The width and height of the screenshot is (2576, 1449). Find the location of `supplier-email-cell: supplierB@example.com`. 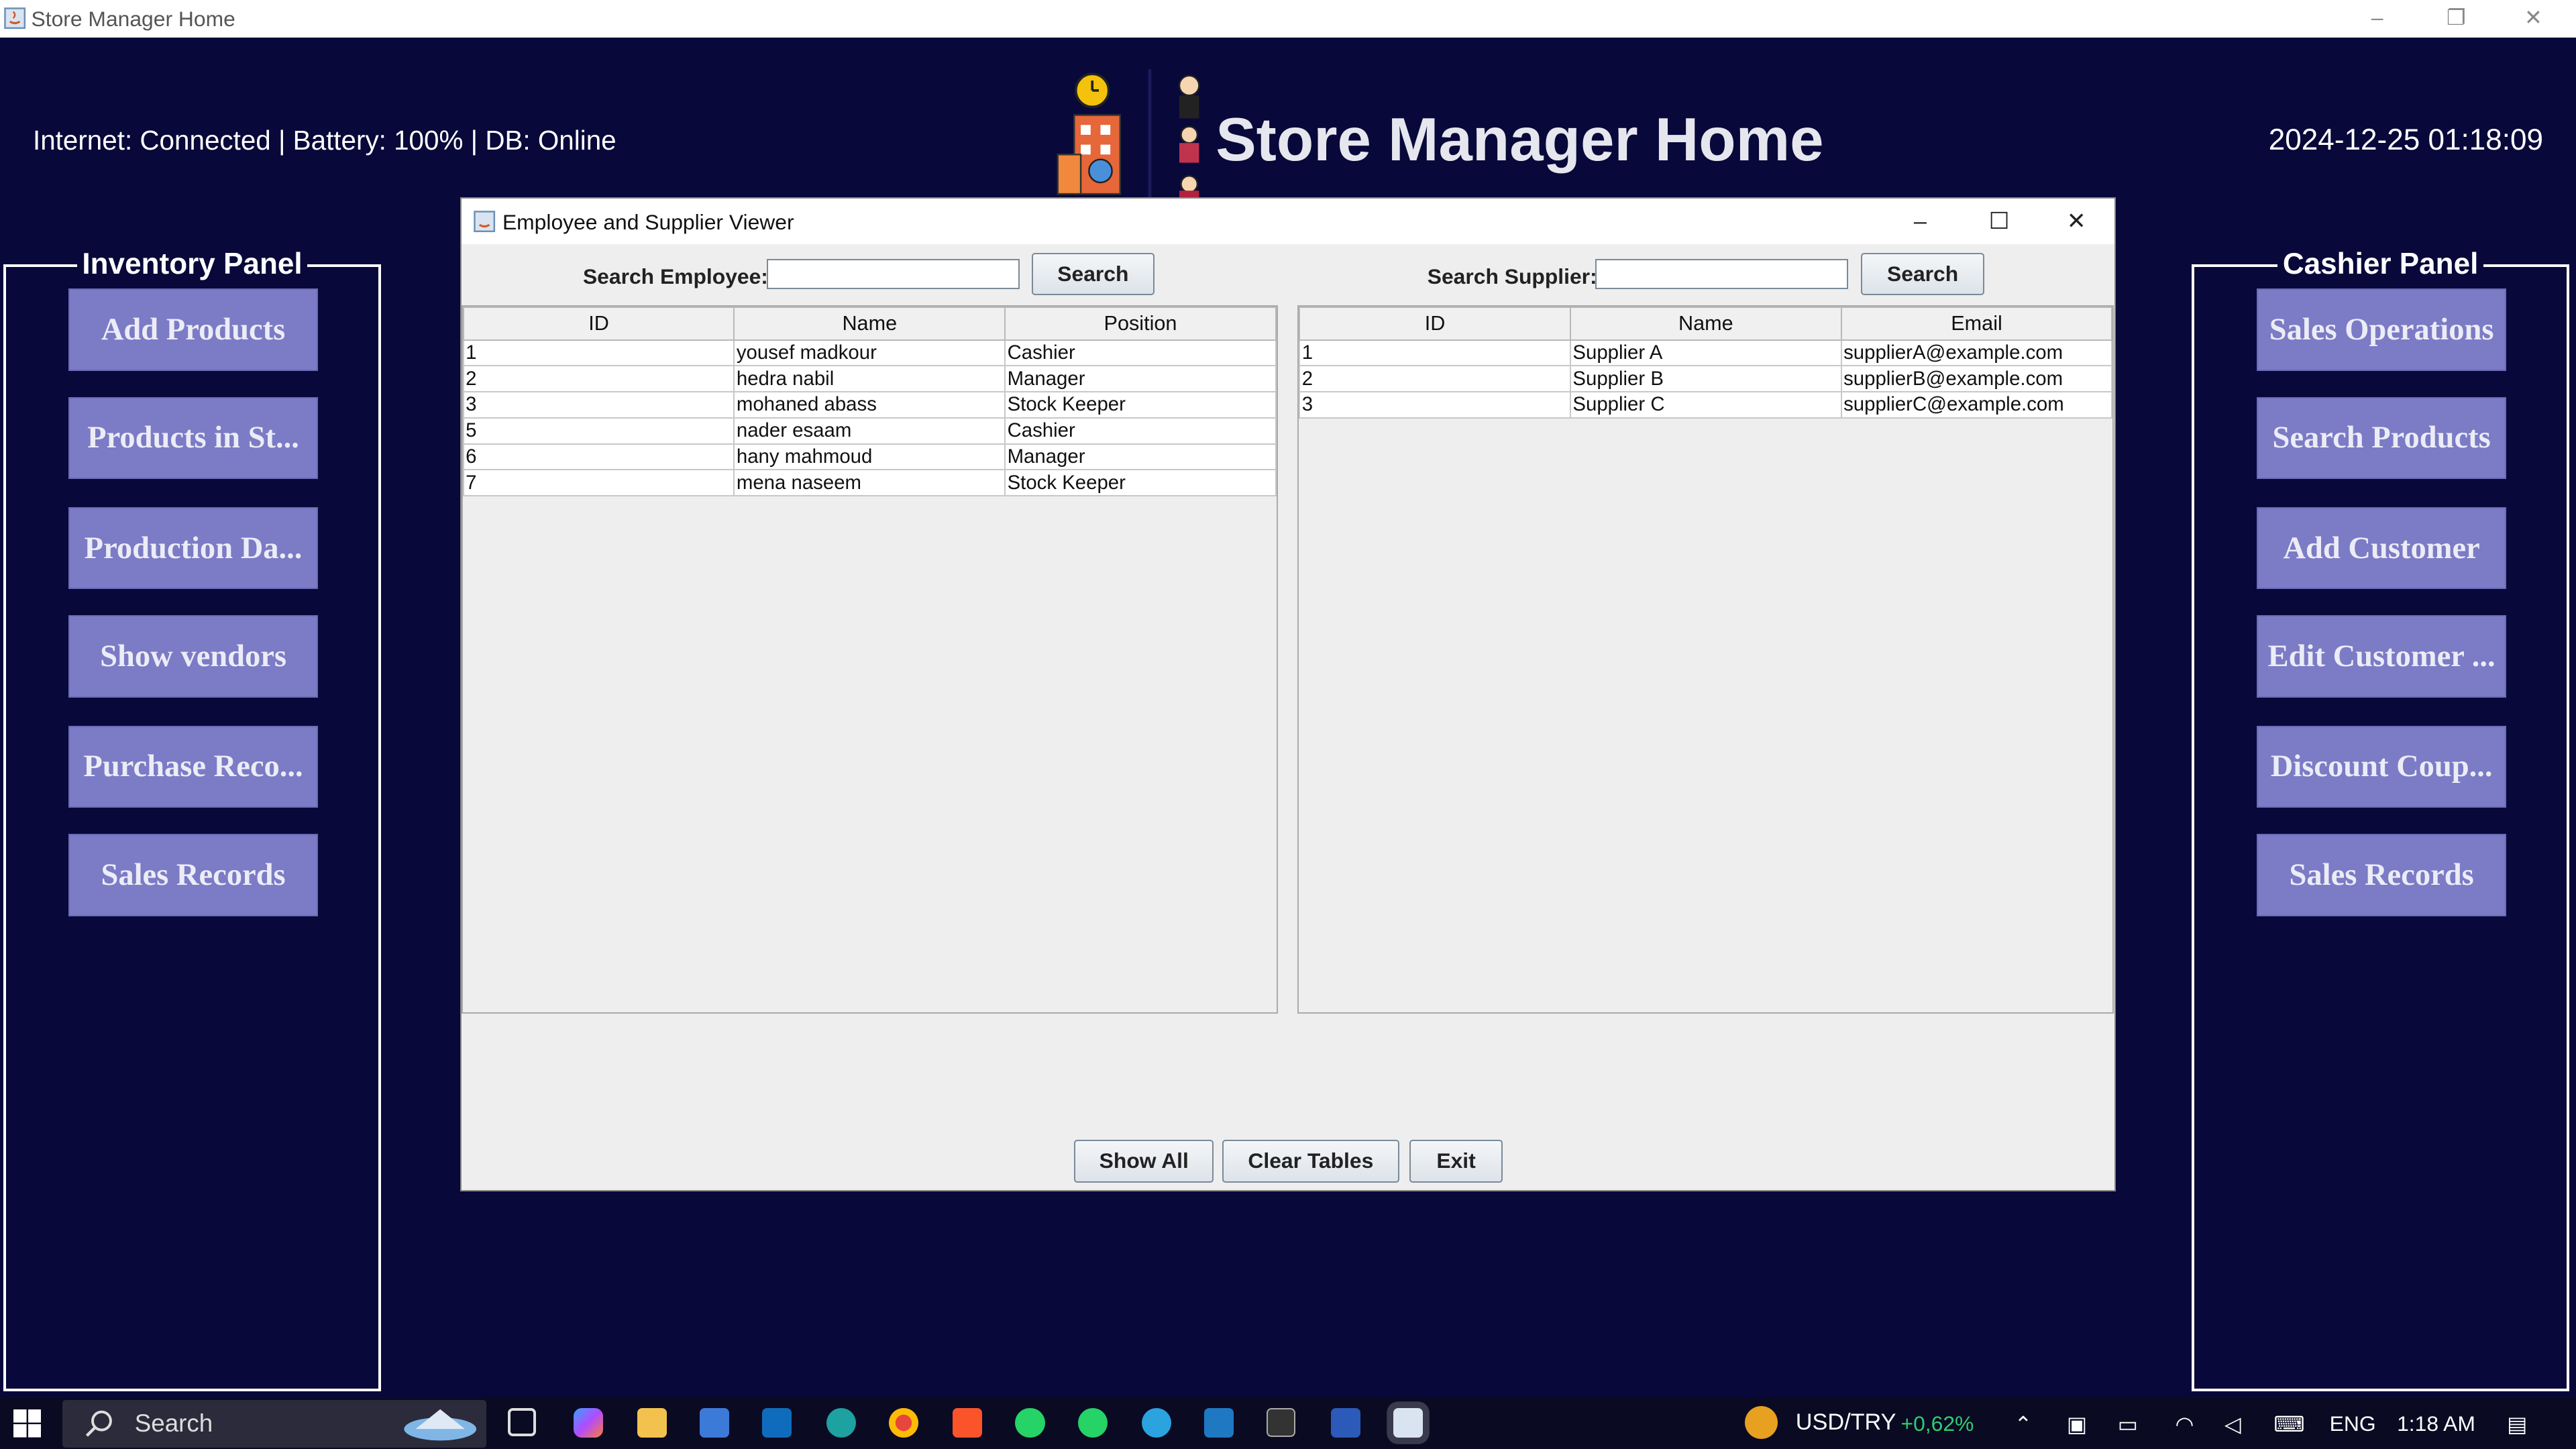

supplier-email-cell: supplierB@example.com is located at coordinates (1976, 379).